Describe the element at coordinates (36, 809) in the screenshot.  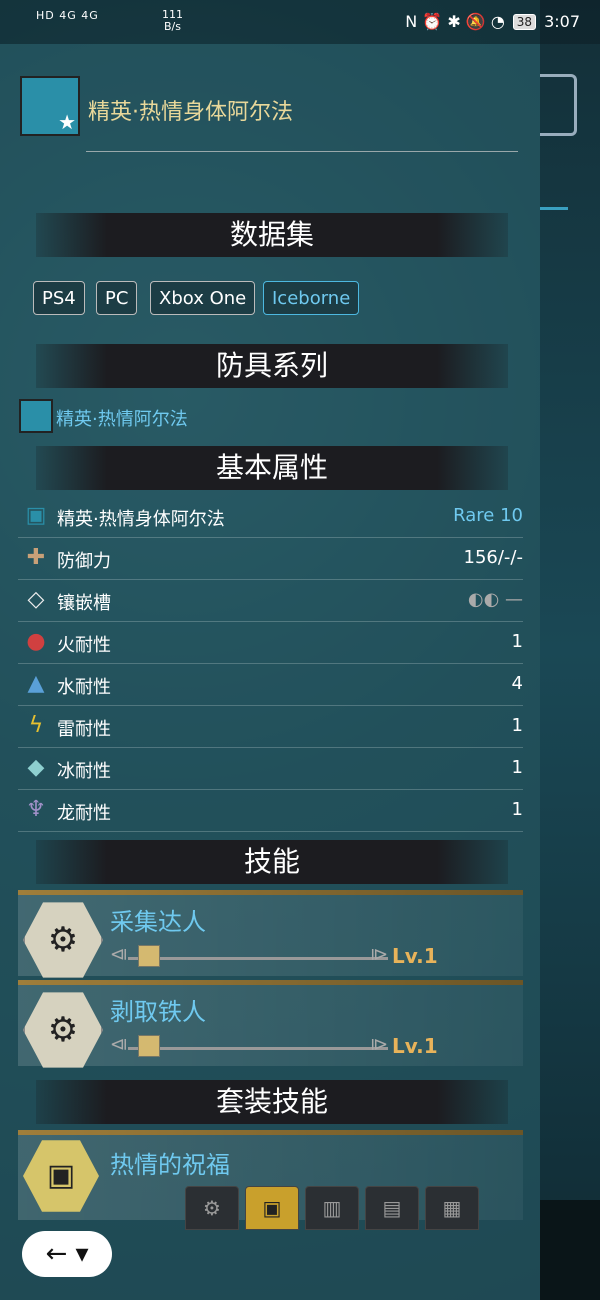
I see `dragon-icon: ♆` at that location.